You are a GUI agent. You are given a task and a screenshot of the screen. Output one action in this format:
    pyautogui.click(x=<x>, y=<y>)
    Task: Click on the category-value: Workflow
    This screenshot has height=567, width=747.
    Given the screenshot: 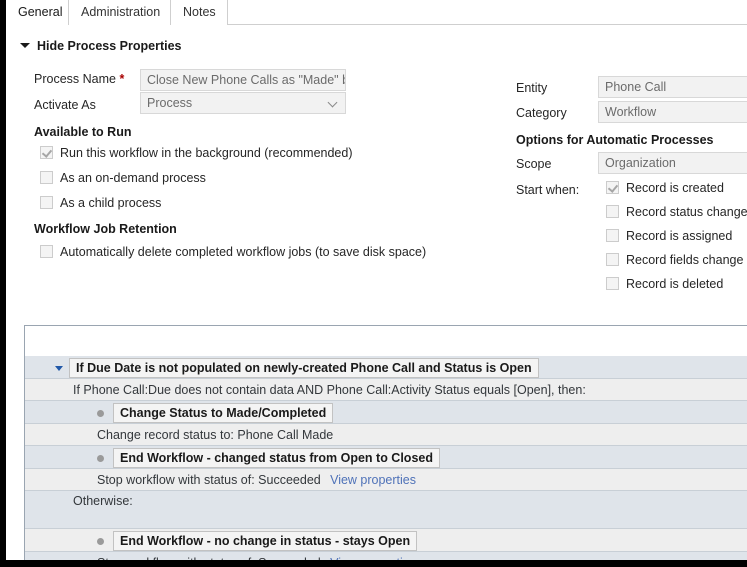 What is the action you would take?
    pyautogui.click(x=631, y=112)
    